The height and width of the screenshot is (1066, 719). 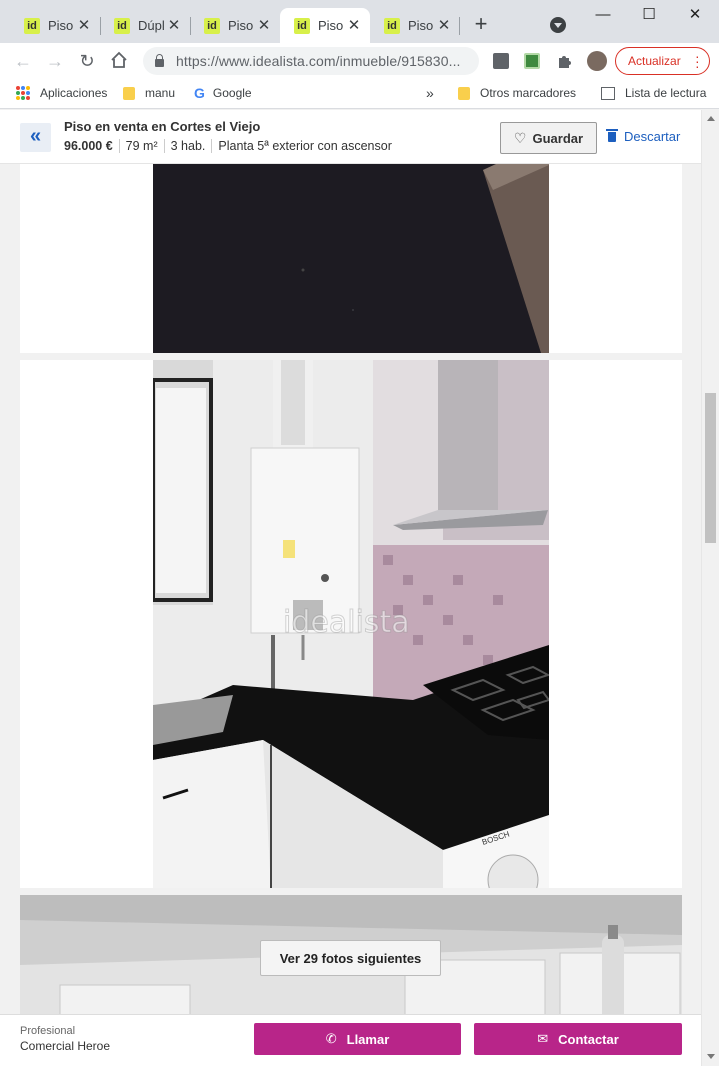 What do you see at coordinates (697, 61) in the screenshot?
I see `menu-icon: · · ·` at bounding box center [697, 61].